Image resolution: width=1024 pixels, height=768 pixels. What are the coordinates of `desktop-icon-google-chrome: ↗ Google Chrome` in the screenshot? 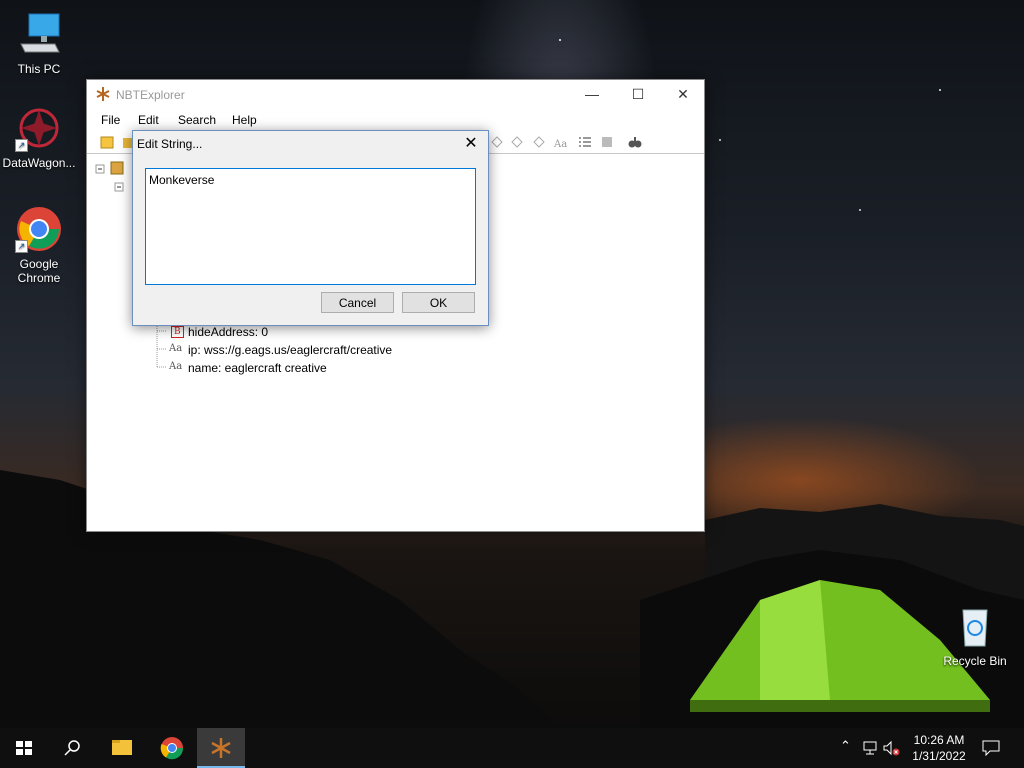 It's located at (39, 245).